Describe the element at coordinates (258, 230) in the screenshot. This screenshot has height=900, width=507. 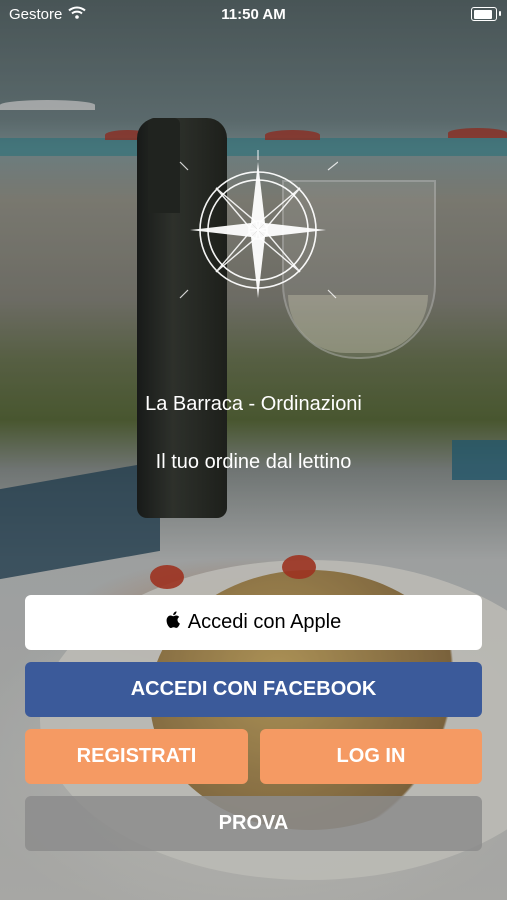
I see `compass-rose-icon` at that location.